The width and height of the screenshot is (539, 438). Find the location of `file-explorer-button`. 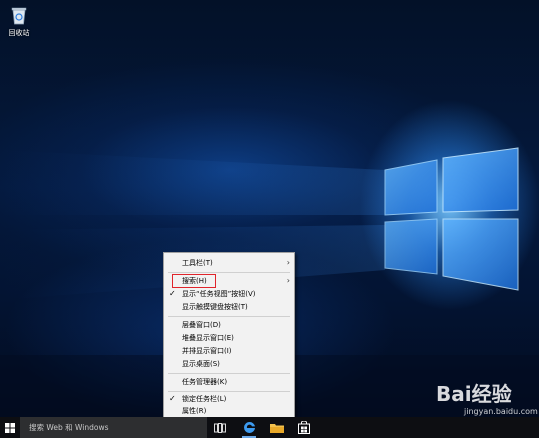

file-explorer-button is located at coordinates (277, 427).